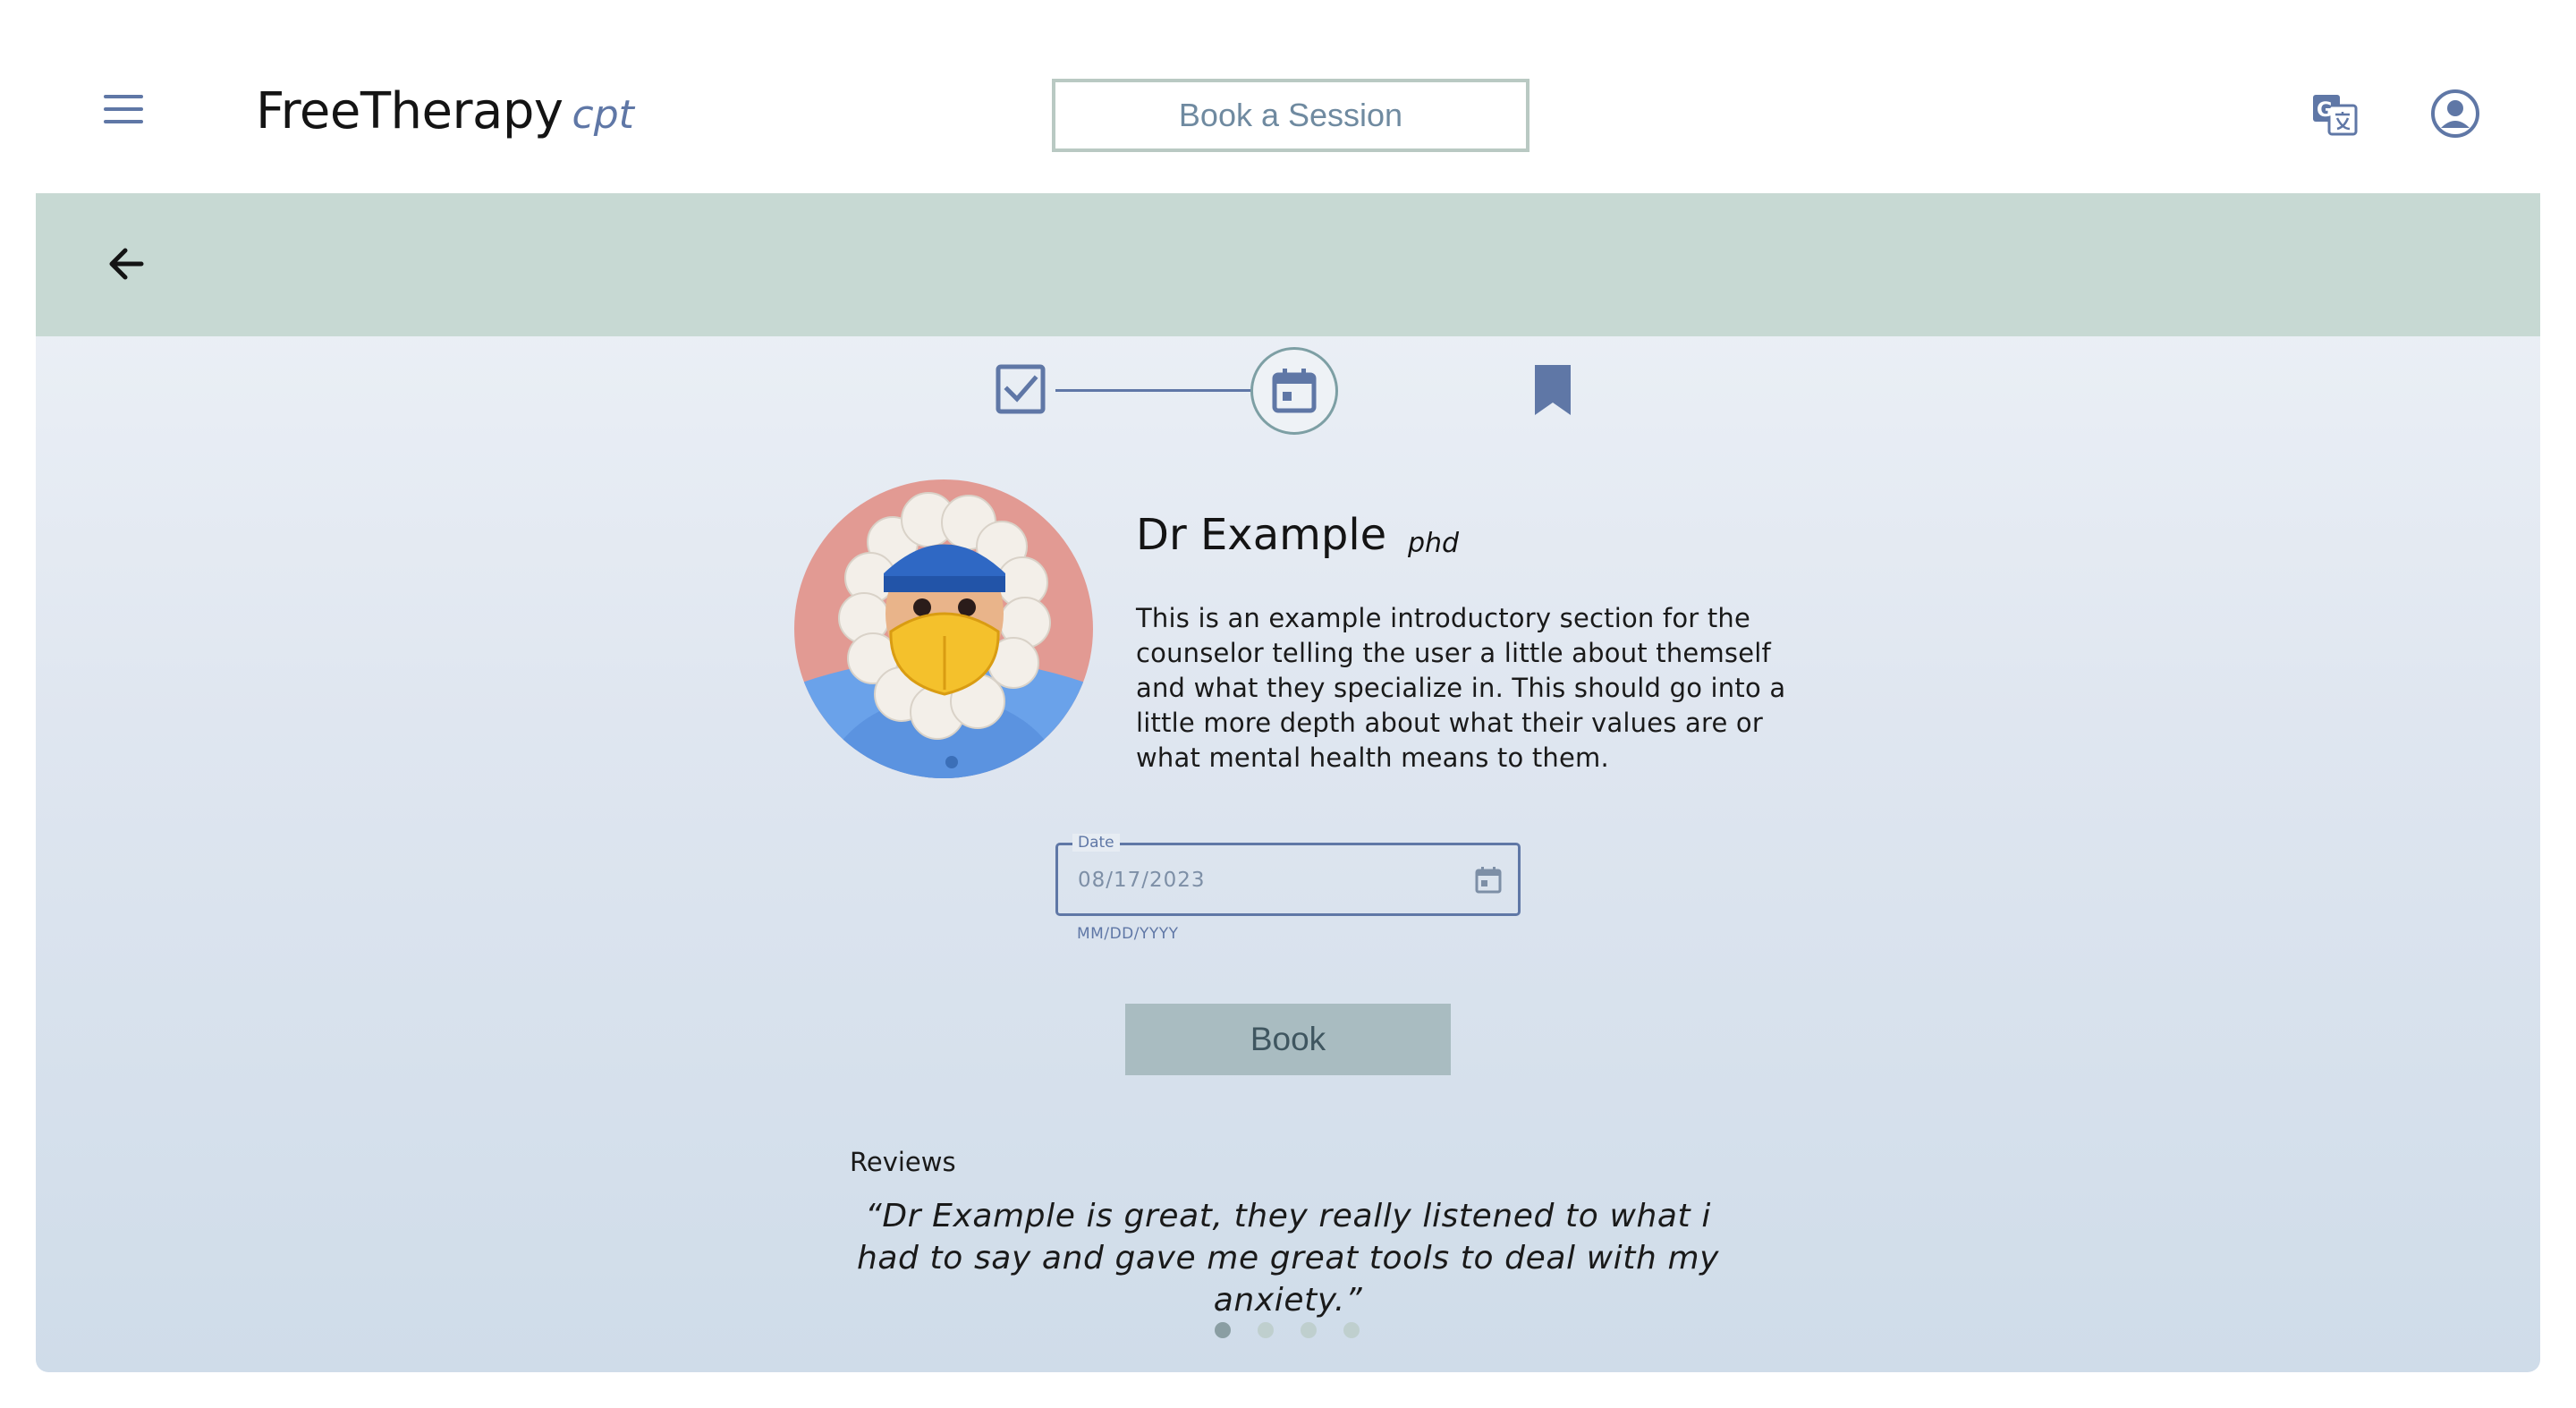 The height and width of the screenshot is (1408, 2576). Describe the element at coordinates (1288, 875) in the screenshot. I see `date-field: Date 08/17/2023` at that location.